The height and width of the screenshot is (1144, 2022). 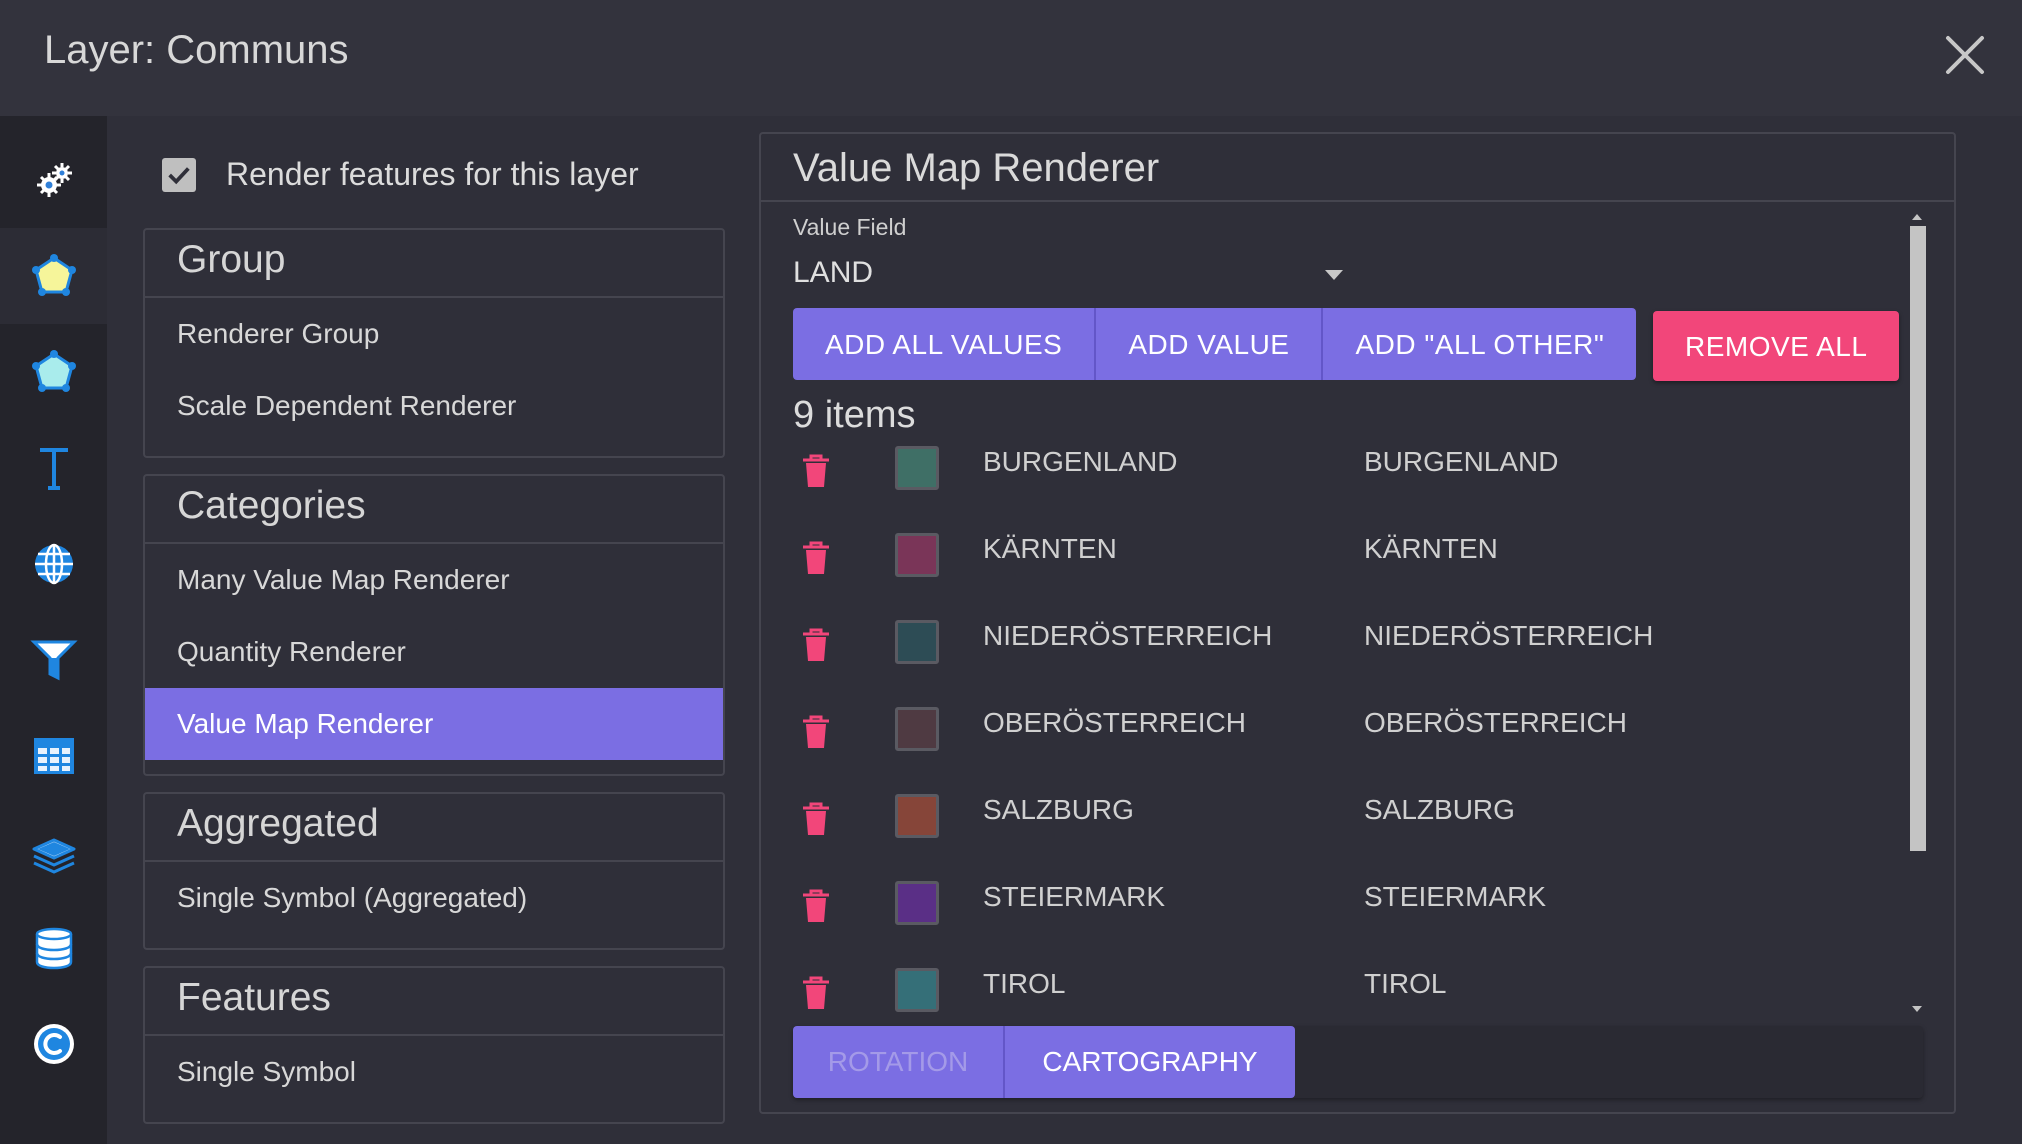 What do you see at coordinates (1918, 538) in the screenshot?
I see `scrollbar-thumb` at bounding box center [1918, 538].